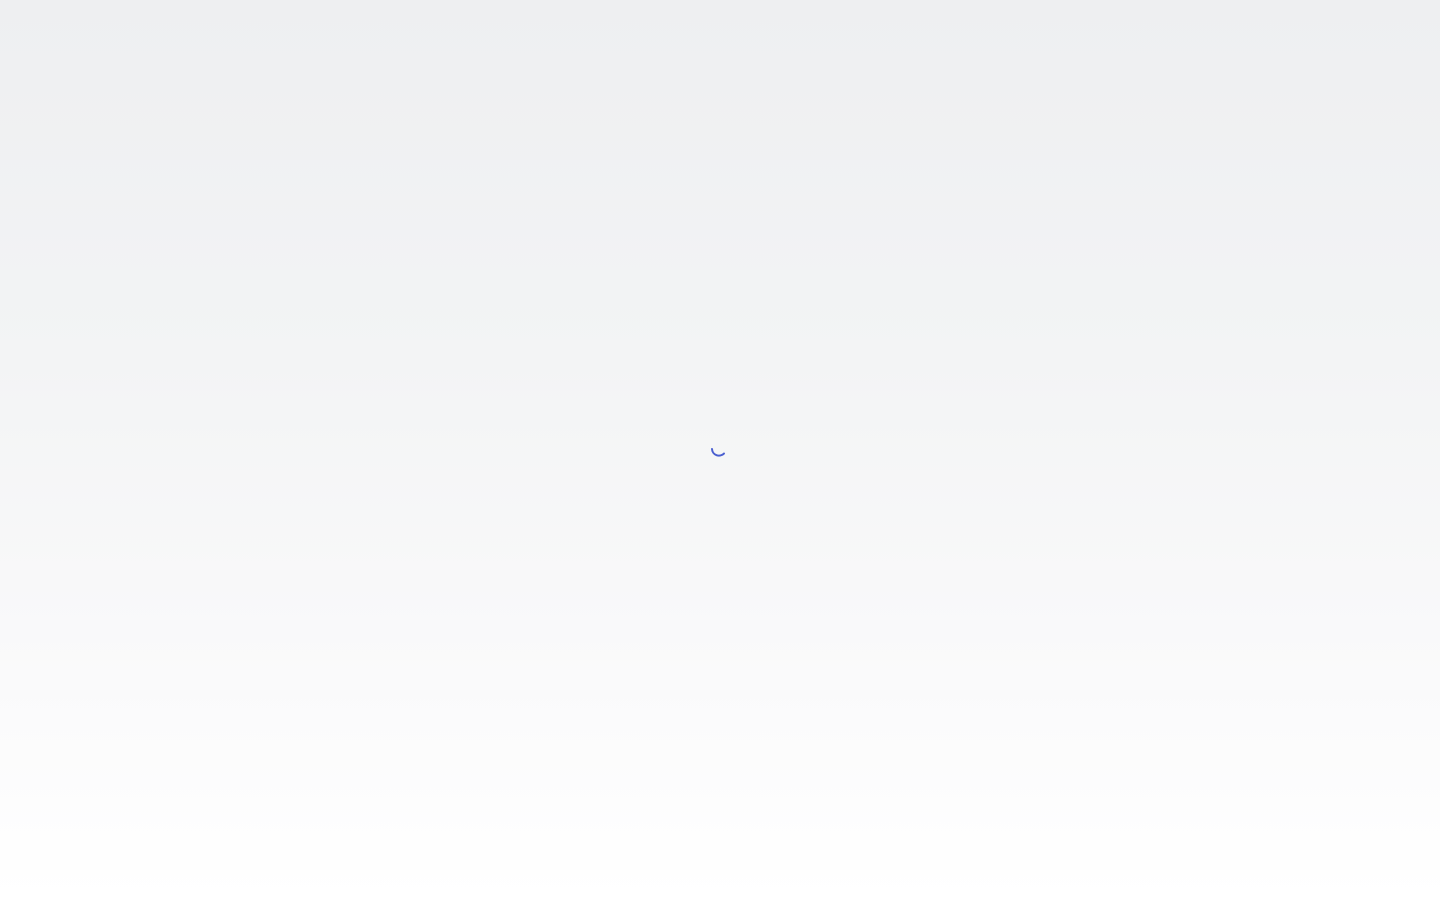  I want to click on loading-spinner-graphic, so click(718, 452).